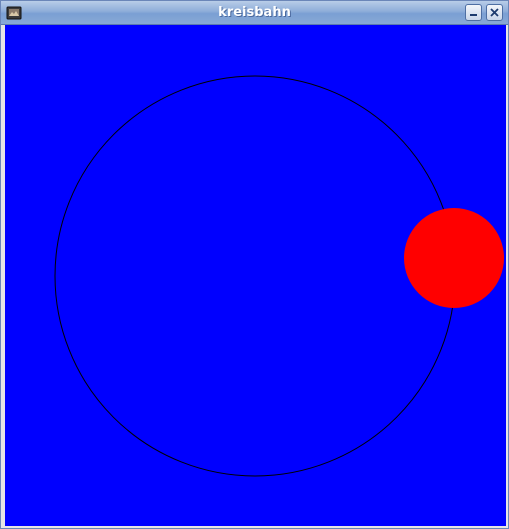  I want to click on window-title: kreisbahn, so click(254, 12).